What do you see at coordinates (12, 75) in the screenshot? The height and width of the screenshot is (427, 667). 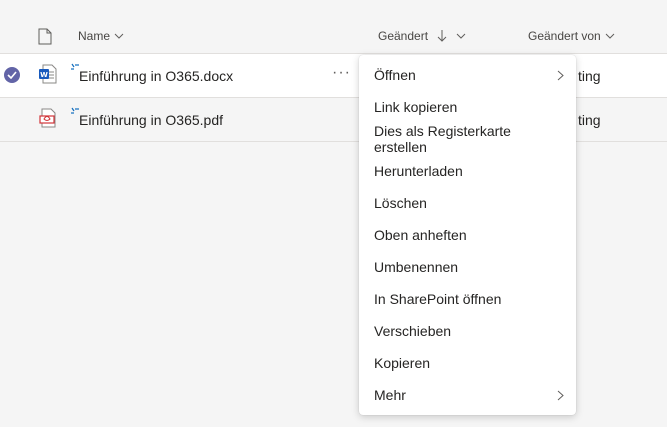 I see `row-selected-checkmark-icon` at bounding box center [12, 75].